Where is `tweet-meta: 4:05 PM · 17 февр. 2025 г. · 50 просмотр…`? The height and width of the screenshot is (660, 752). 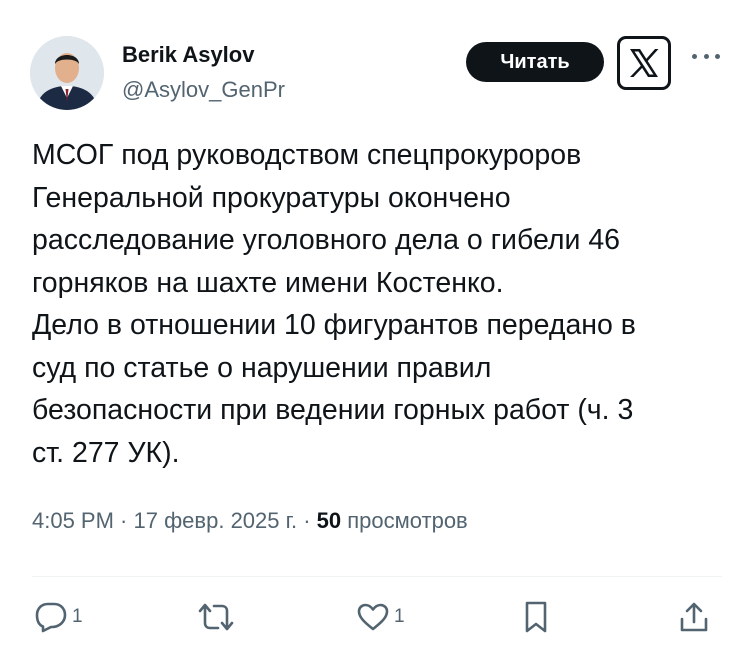 tweet-meta: 4:05 PM · 17 февр. 2025 г. · 50 просмотр… is located at coordinates (250, 521).